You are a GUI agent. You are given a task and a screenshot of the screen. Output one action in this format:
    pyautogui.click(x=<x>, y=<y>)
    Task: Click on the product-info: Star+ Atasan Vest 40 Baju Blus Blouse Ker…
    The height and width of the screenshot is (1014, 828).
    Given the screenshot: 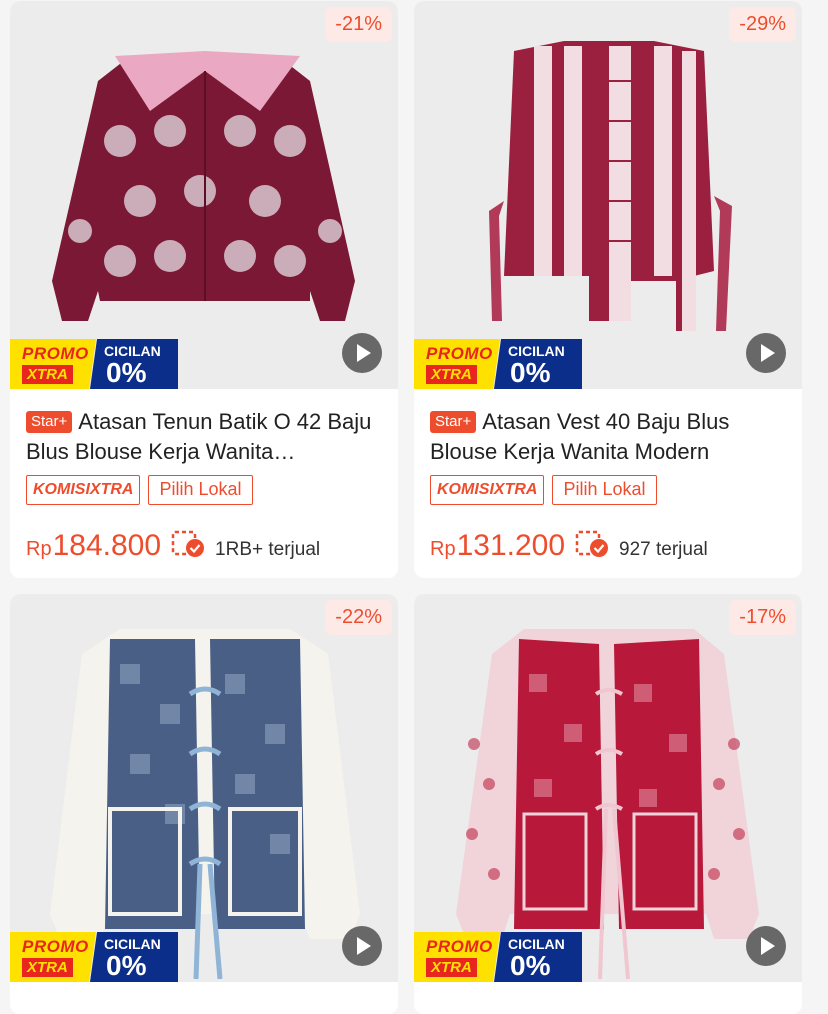 What is the action you would take?
    pyautogui.click(x=608, y=483)
    